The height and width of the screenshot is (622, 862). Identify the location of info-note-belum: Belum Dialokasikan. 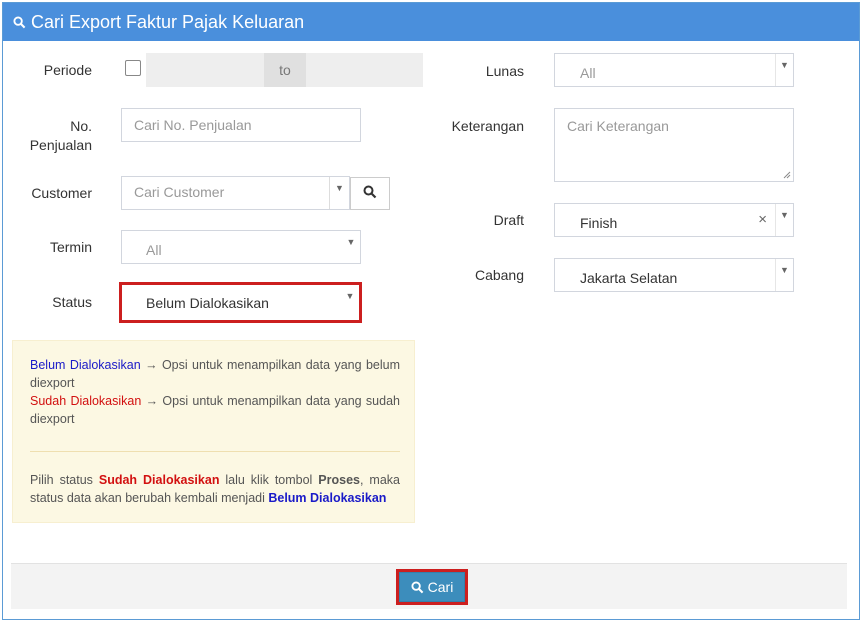
(327, 498).